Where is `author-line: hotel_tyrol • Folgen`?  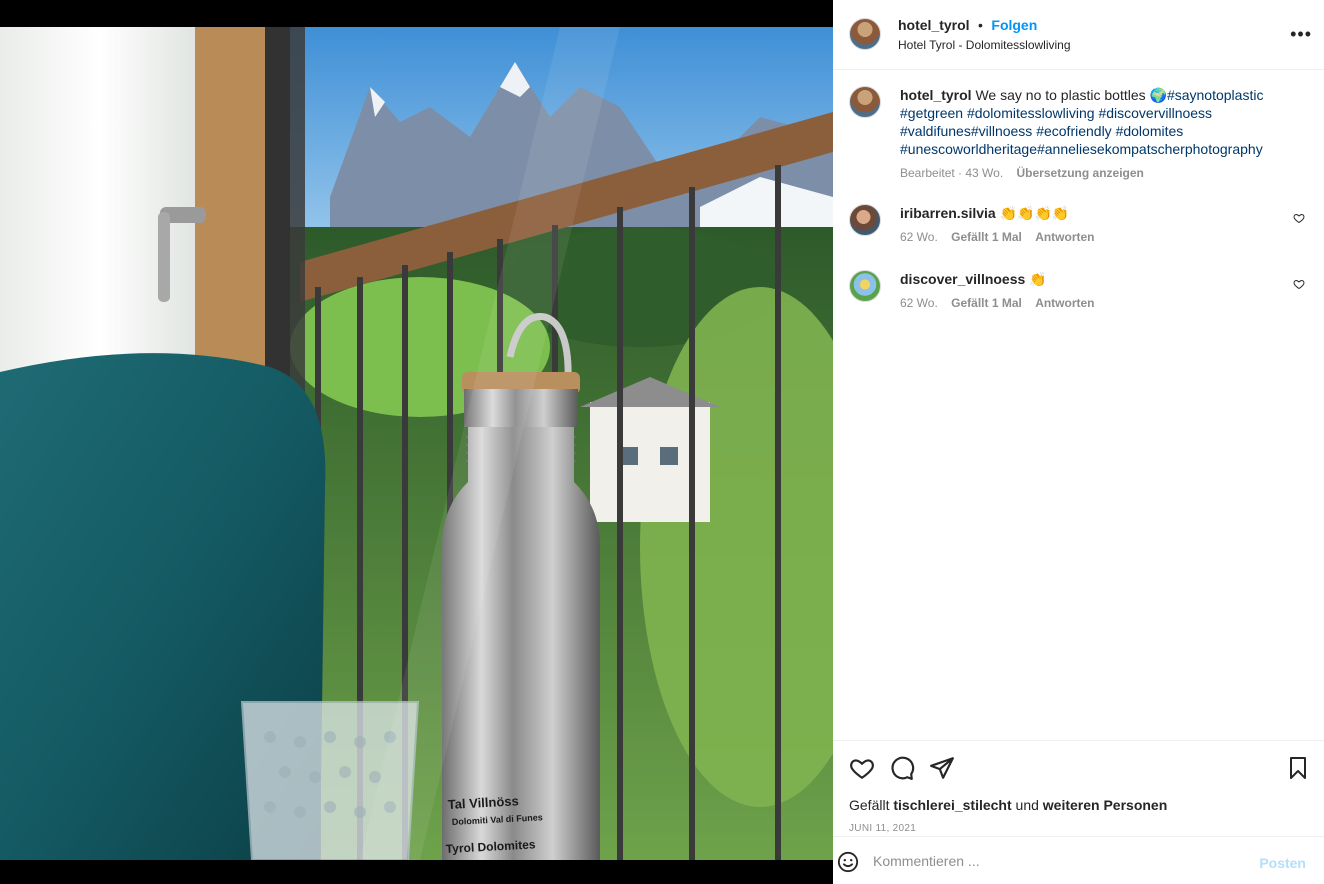 author-line: hotel_tyrol • Folgen is located at coordinates (967, 26).